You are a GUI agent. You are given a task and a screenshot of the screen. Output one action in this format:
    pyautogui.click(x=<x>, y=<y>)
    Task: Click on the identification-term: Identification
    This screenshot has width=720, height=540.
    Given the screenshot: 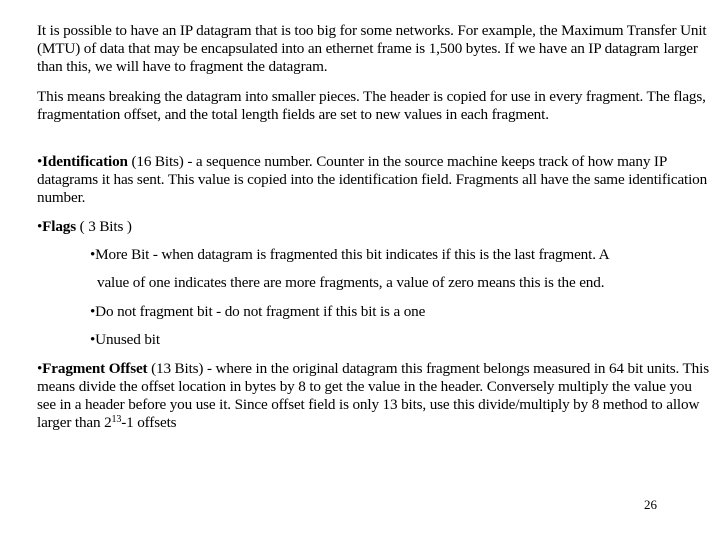 What is the action you would take?
    pyautogui.click(x=85, y=161)
    